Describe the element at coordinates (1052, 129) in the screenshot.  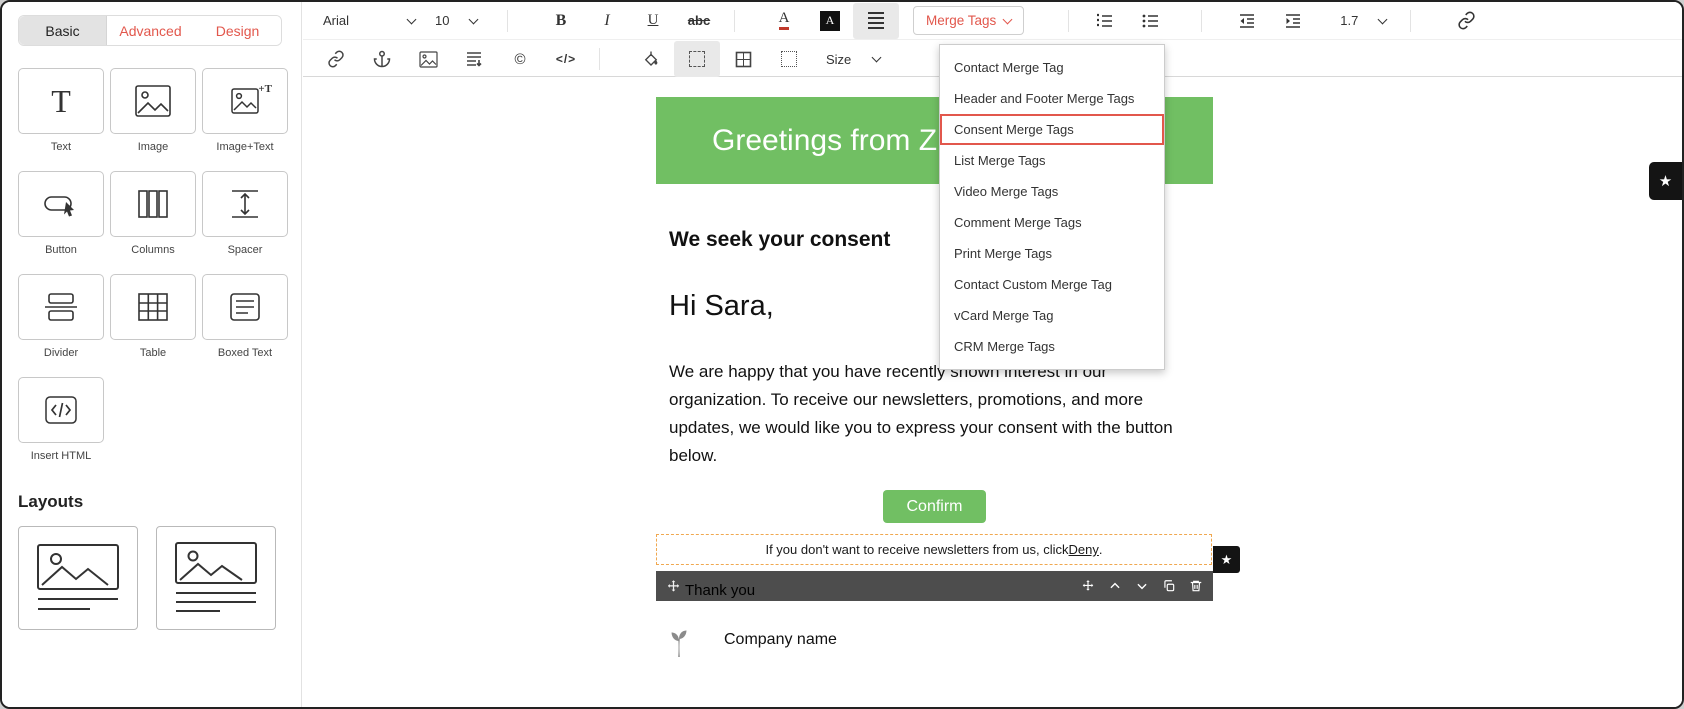
I see `menu-item-consent-merge-tags: Consent Merge Tags` at that location.